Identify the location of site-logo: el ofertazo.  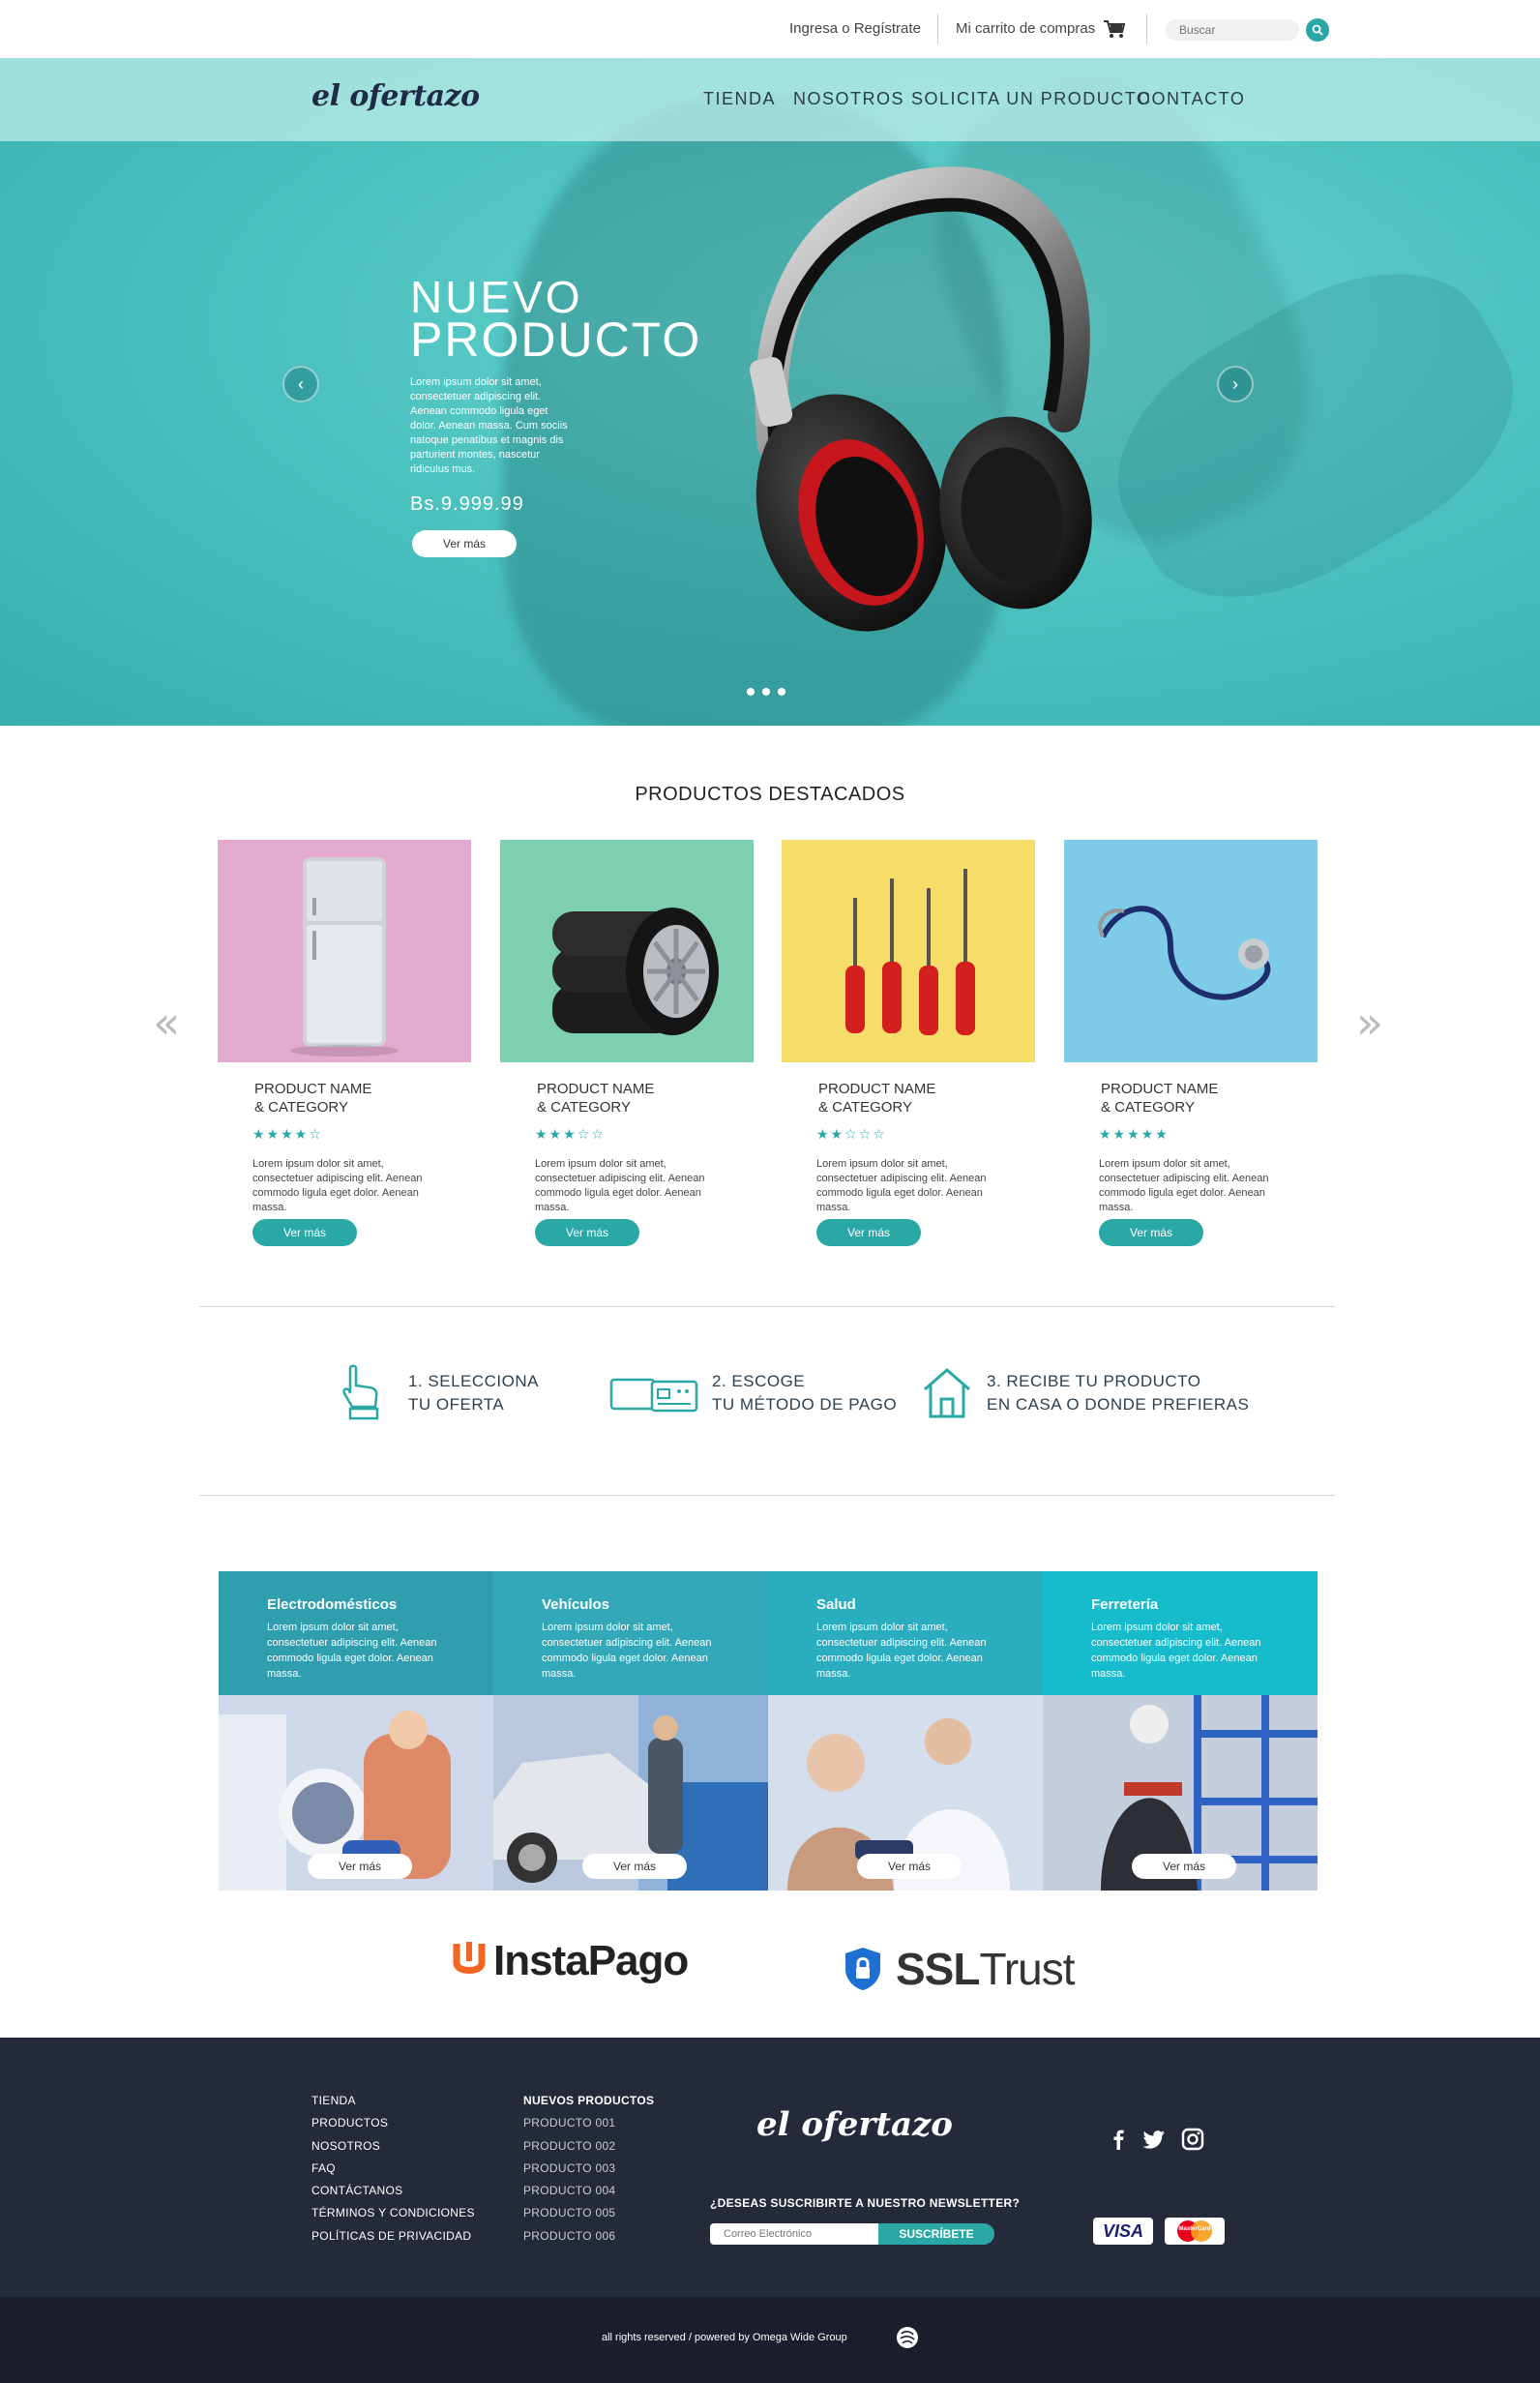
(395, 96).